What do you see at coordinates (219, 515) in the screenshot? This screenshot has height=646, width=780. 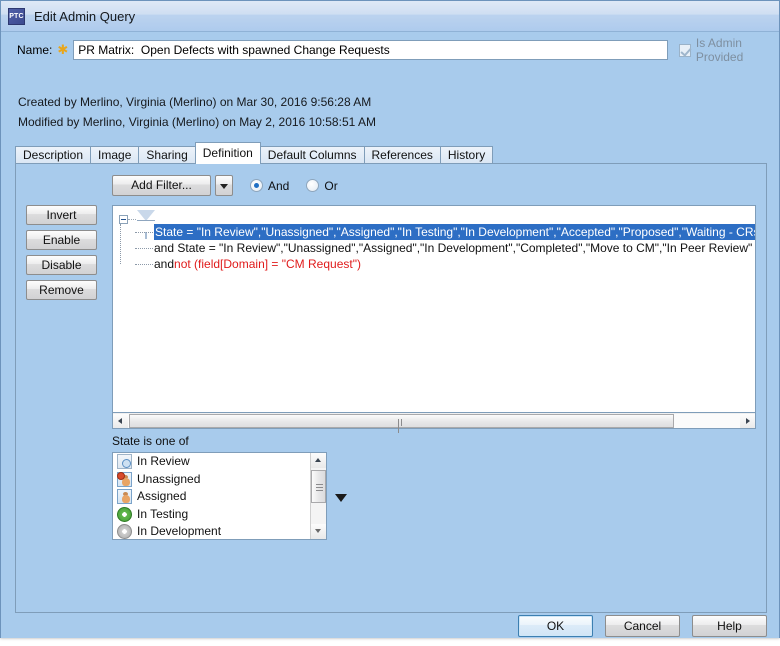 I see `list-item: In Testing` at bounding box center [219, 515].